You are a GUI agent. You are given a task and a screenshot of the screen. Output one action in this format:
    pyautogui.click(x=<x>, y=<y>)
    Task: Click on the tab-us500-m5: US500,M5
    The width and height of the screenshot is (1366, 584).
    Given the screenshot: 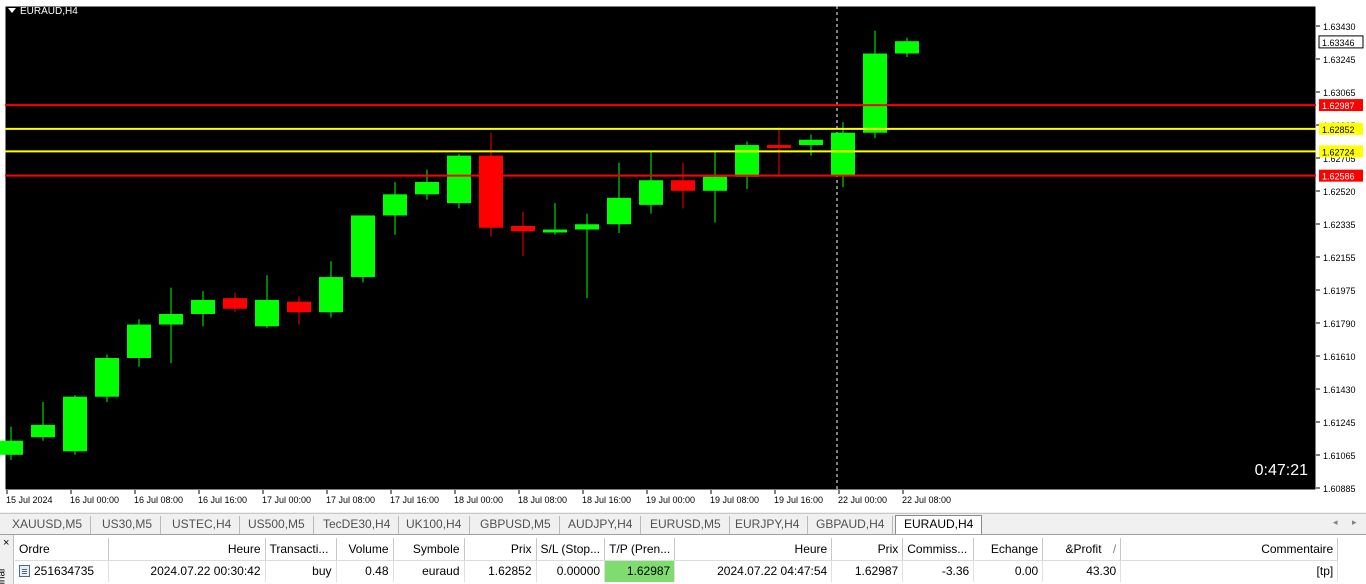 What is the action you would take?
    pyautogui.click(x=277, y=525)
    